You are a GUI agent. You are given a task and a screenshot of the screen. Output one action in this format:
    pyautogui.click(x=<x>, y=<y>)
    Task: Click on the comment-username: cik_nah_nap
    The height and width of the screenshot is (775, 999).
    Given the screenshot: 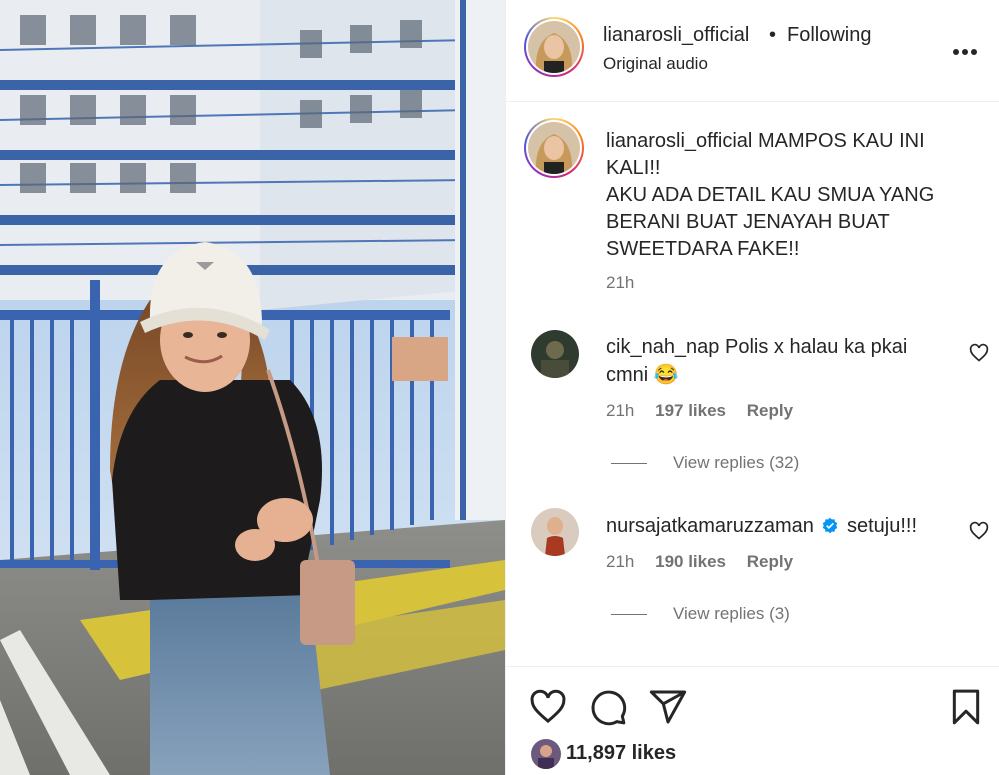 What is the action you would take?
    pyautogui.click(x=662, y=347)
    